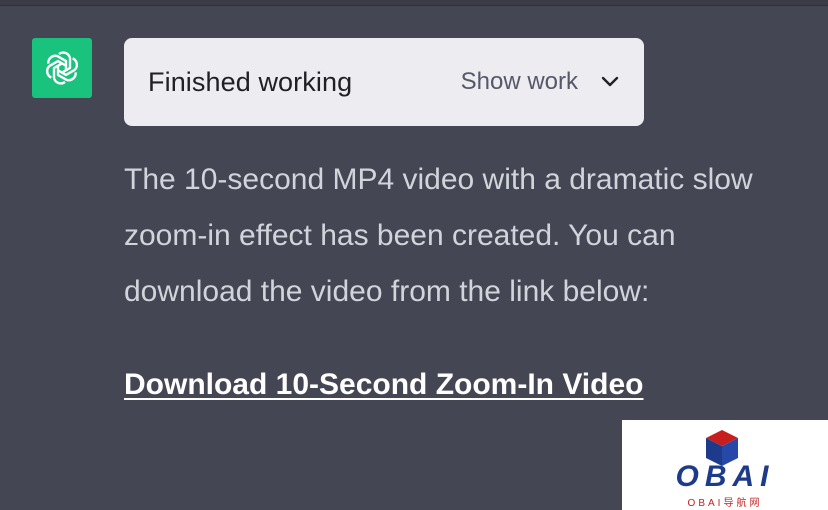 Image resolution: width=828 pixels, height=510 pixels. Describe the element at coordinates (383, 385) in the screenshot. I see `download-video-link: Download 10-Second Zoom-In Video` at that location.